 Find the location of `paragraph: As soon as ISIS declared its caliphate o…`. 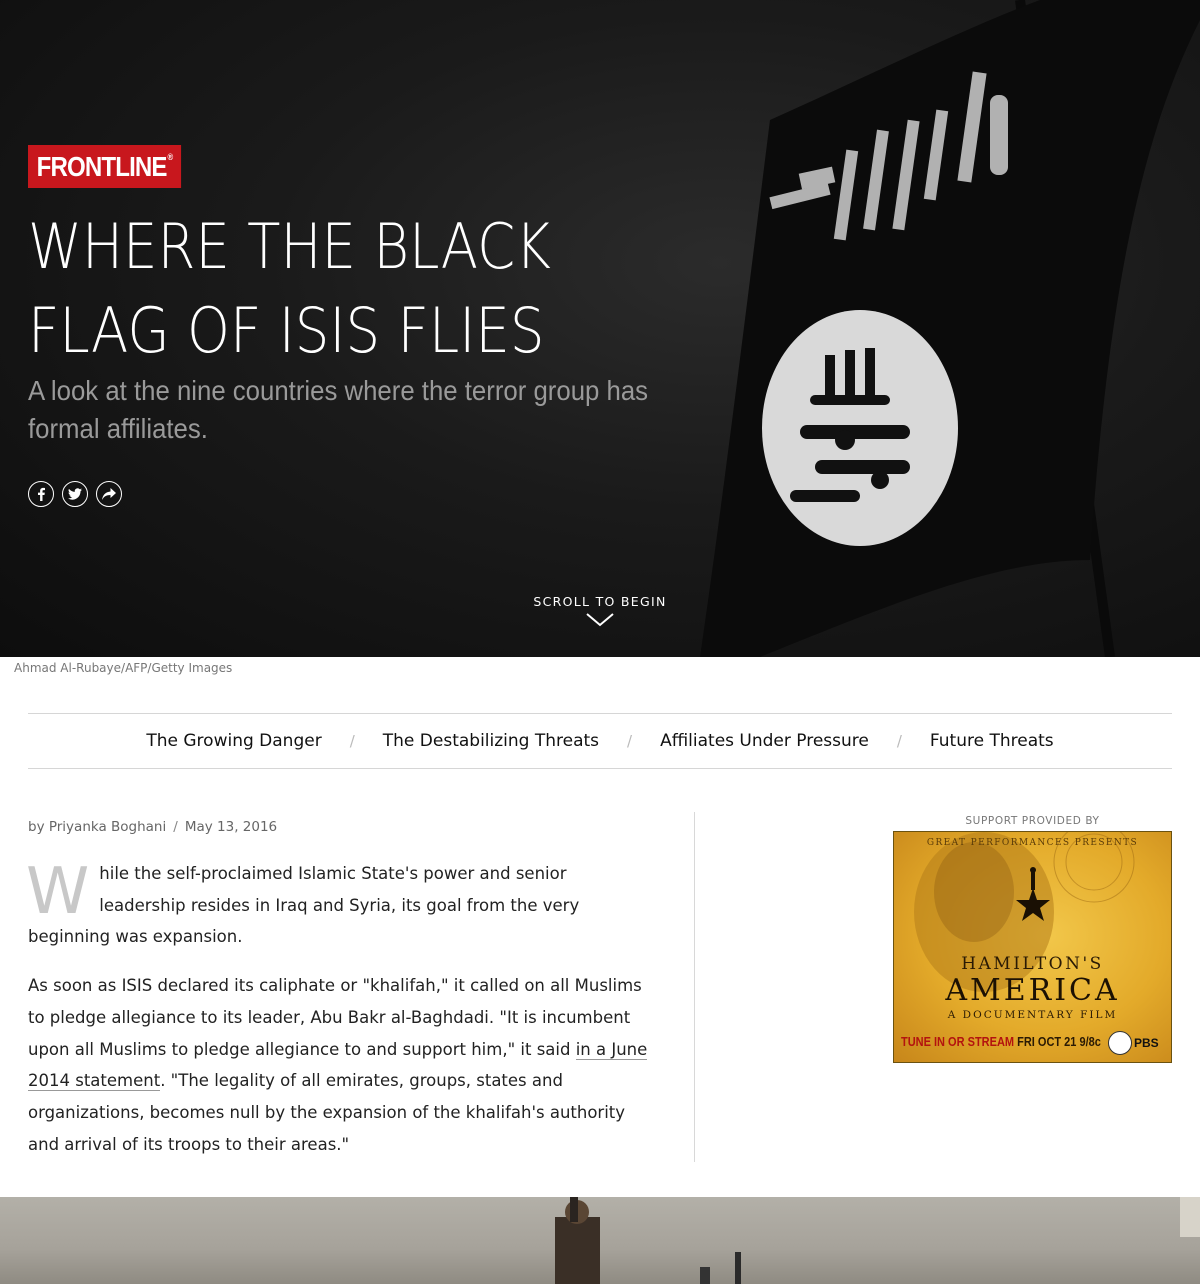

paragraph: As soon as ISIS declared its caliphate o… is located at coordinates (338, 1065).